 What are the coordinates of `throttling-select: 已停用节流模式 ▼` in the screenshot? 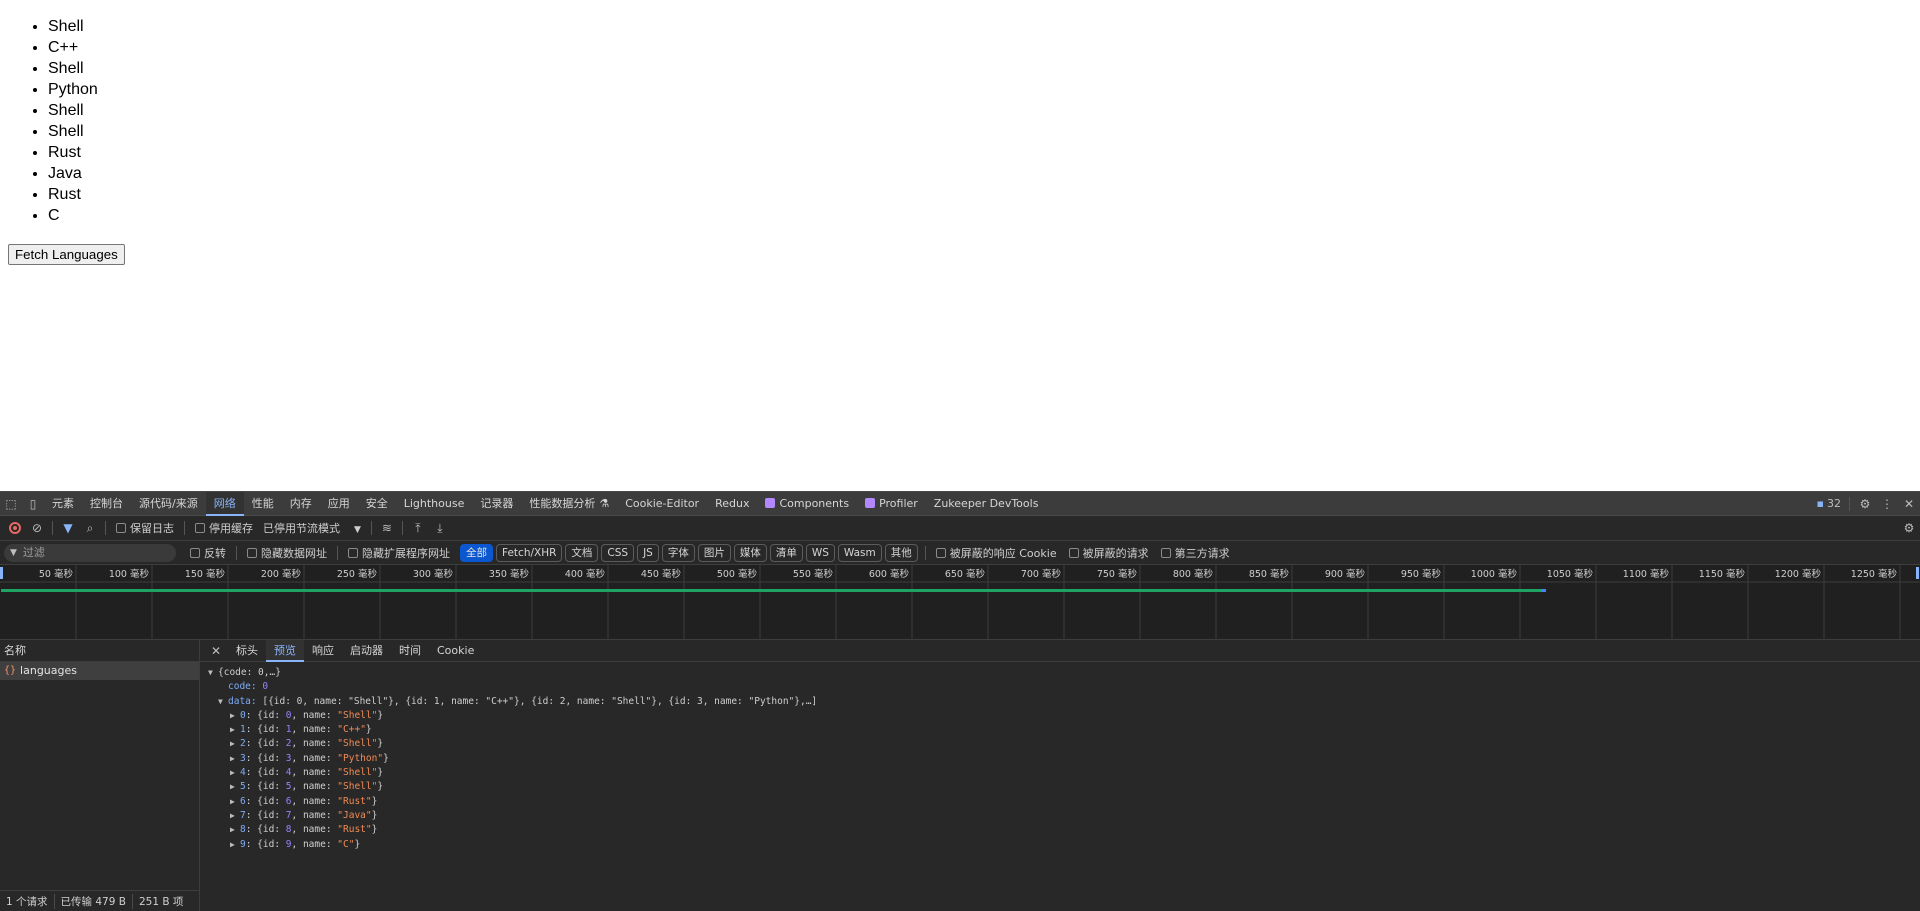 It's located at (312, 528).